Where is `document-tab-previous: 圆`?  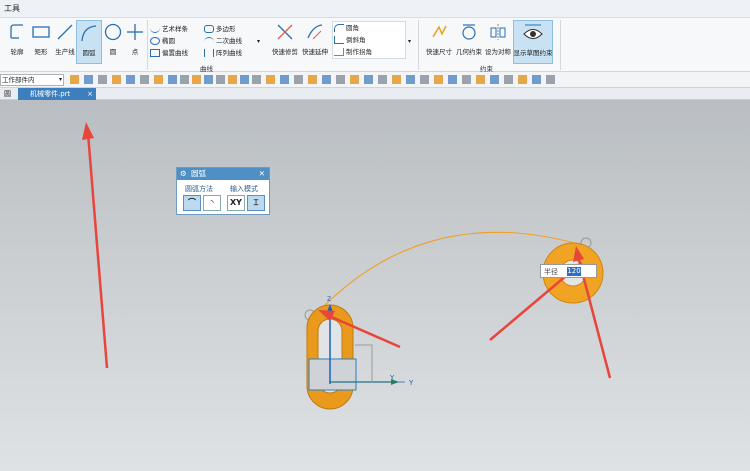
document-tab-previous: 圆 is located at coordinates (7, 94).